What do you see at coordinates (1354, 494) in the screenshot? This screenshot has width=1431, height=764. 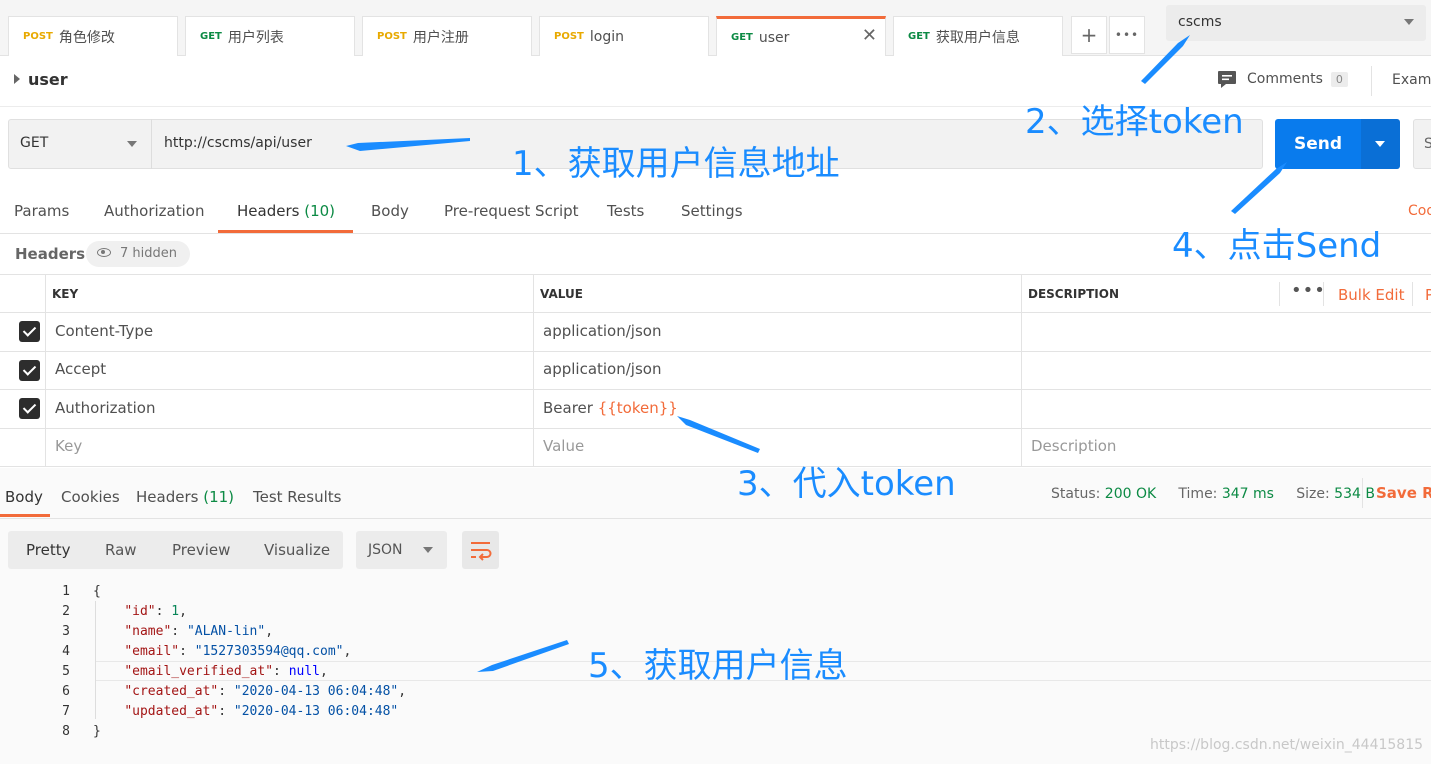 I see `size-value: 534 B` at bounding box center [1354, 494].